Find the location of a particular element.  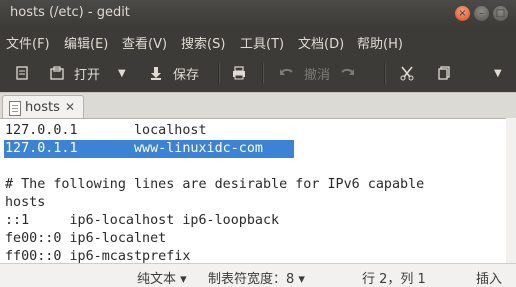

text-document-icon is located at coordinates (15, 108).